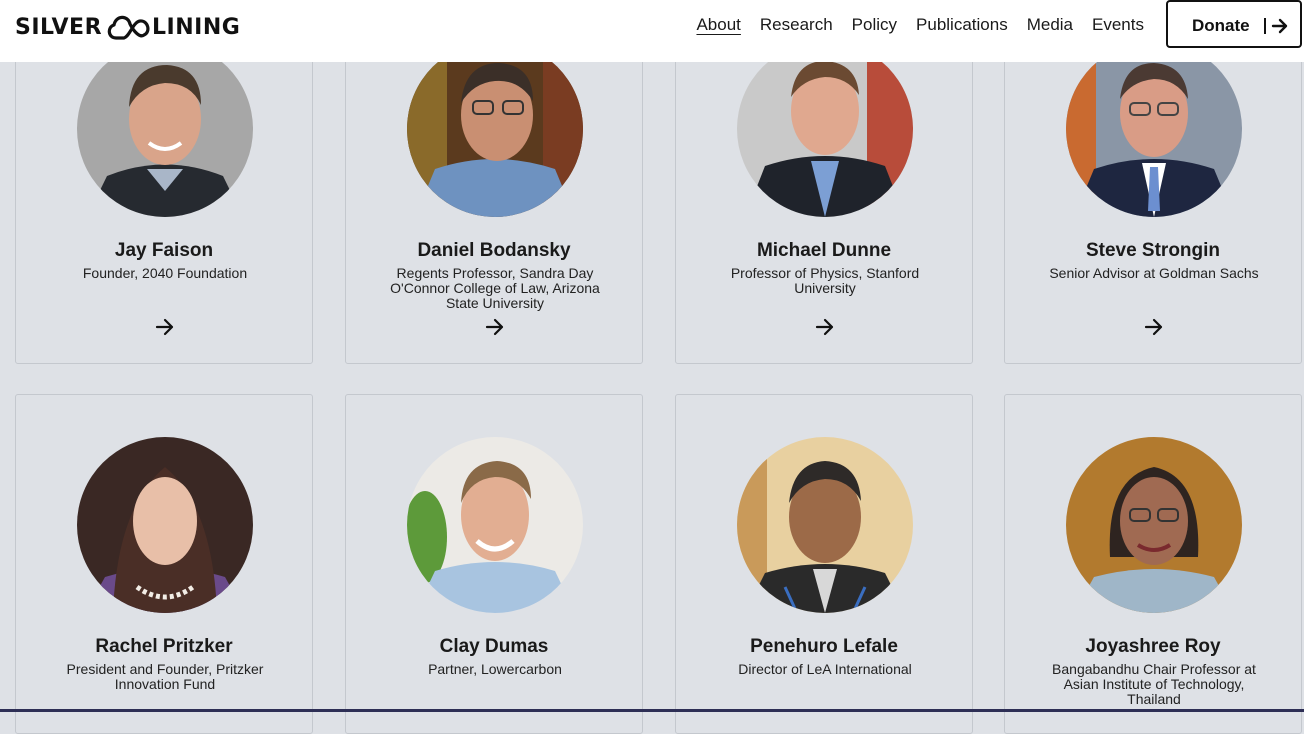  Describe the element at coordinates (494, 250) in the screenshot. I see `person-name: Daniel Bodansky` at that location.